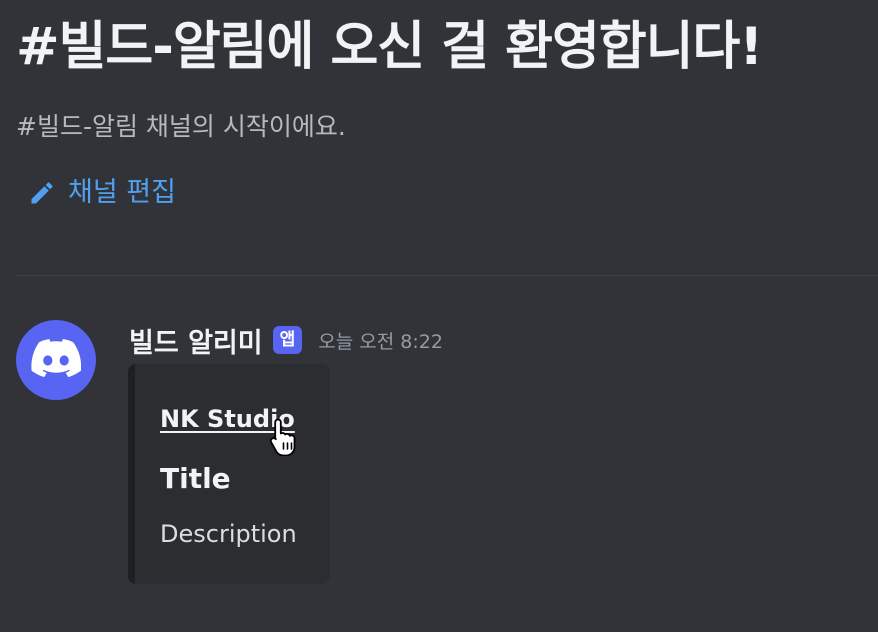 The width and height of the screenshot is (878, 632). What do you see at coordinates (196, 340) in the screenshot?
I see `username: 빌드 알리미` at bounding box center [196, 340].